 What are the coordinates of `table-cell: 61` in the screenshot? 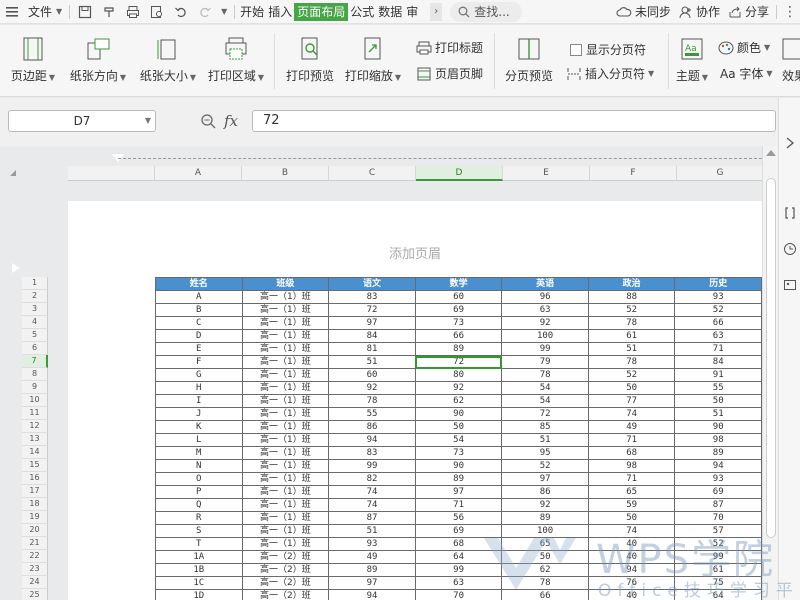 It's located at (631, 336).